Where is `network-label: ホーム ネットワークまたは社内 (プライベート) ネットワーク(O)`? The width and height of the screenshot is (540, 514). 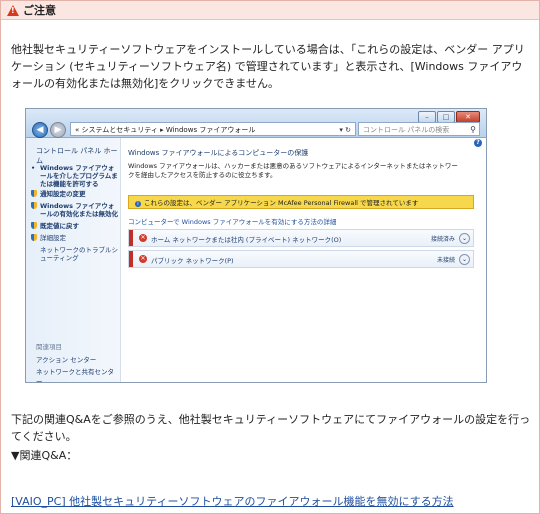
network-label: ホーム ネットワークまたは社内 (プライベート) ネットワーク(O) is located at coordinates (246, 240).